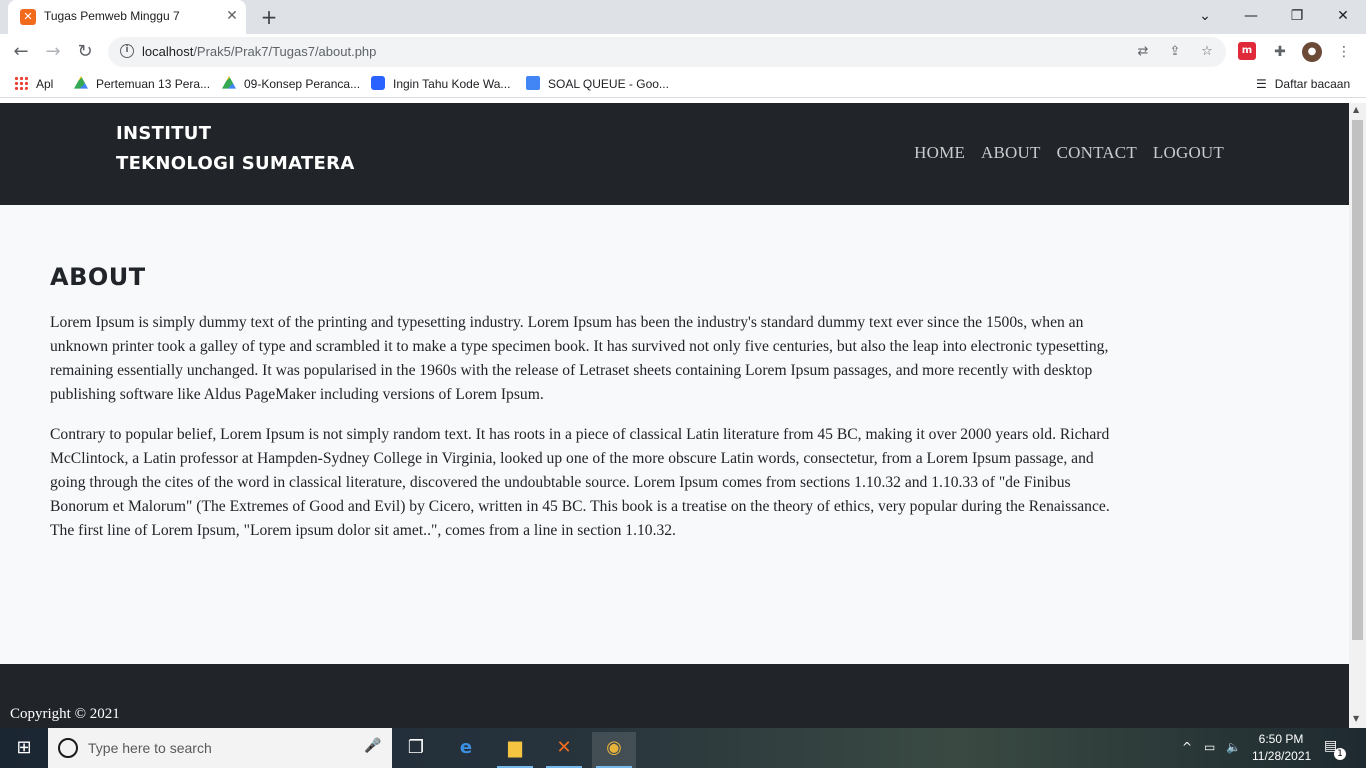 The width and height of the screenshot is (1366, 768). What do you see at coordinates (1344, 52) in the screenshot?
I see `menu-kebab-icon: ⋮` at bounding box center [1344, 52].